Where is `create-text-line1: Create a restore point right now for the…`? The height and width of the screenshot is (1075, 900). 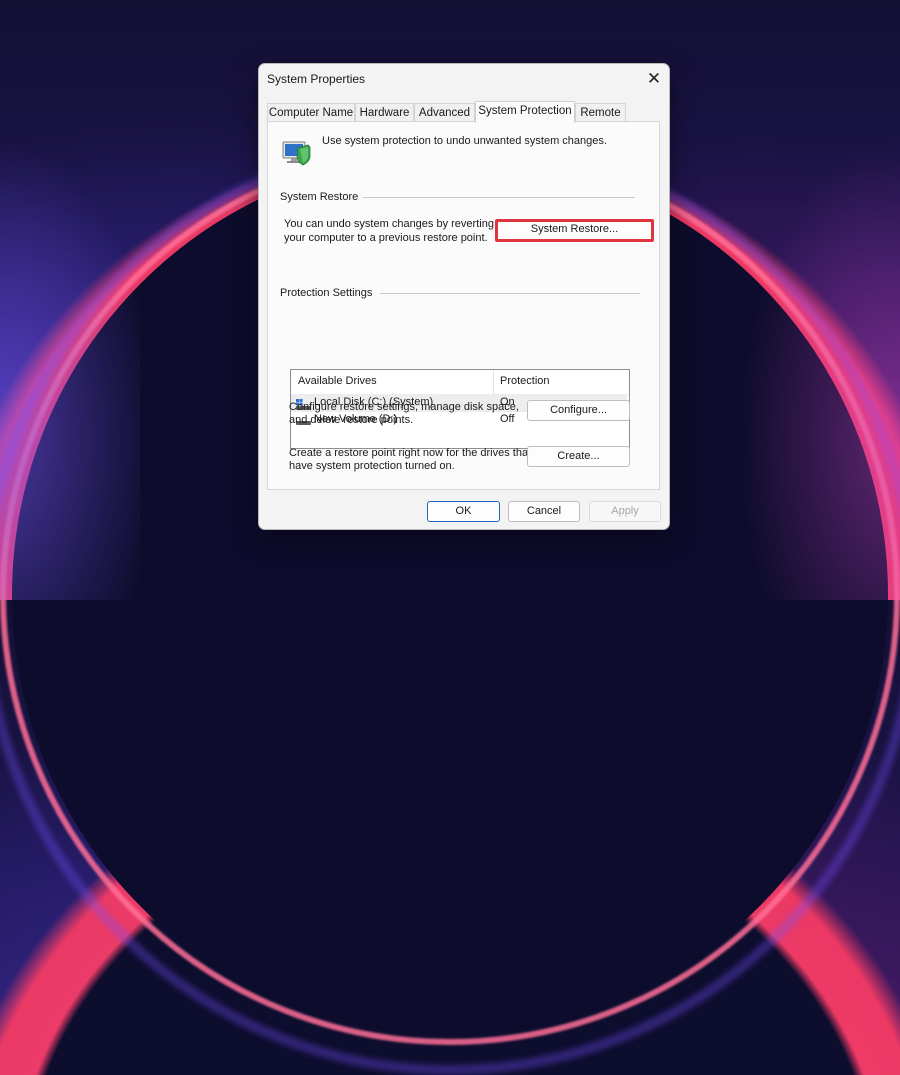 create-text-line1: Create a restore point right now for the… is located at coordinates (410, 453).